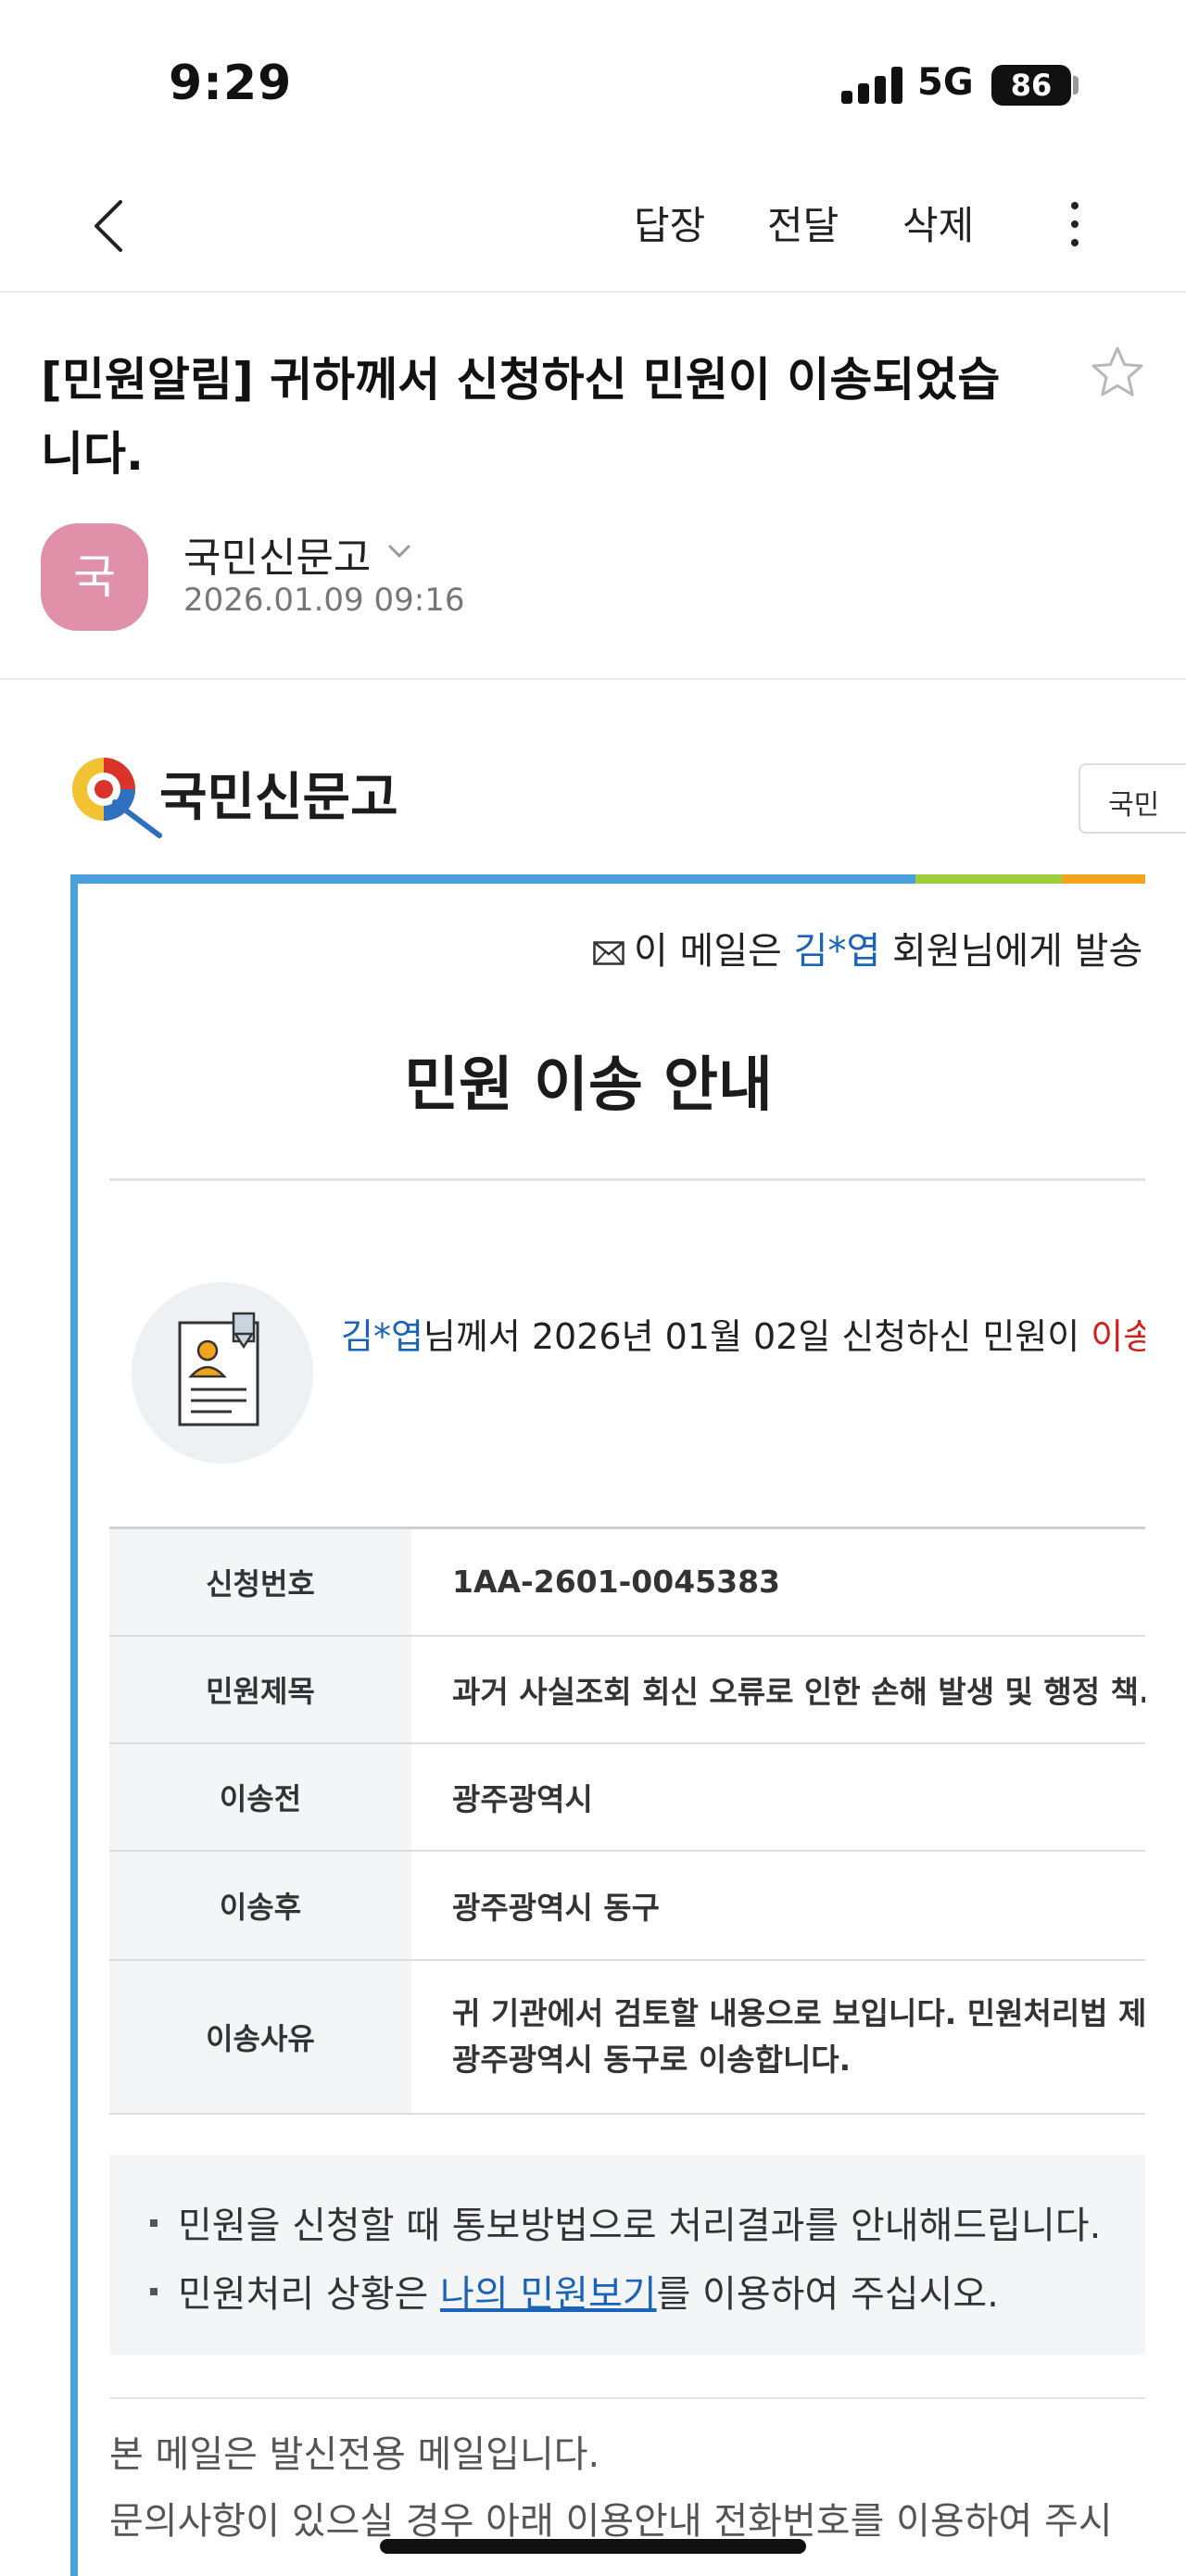 This screenshot has height=2576, width=1186. What do you see at coordinates (714, 951) in the screenshot?
I see `notice-prefix: 이 메일은` at bounding box center [714, 951].